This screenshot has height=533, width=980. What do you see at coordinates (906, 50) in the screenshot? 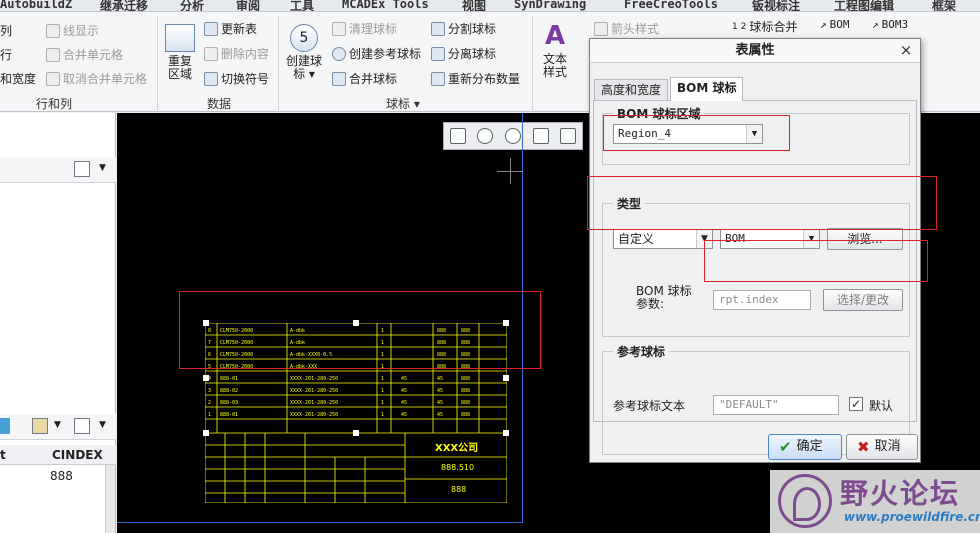
I see `close-icon: ×` at bounding box center [906, 50].